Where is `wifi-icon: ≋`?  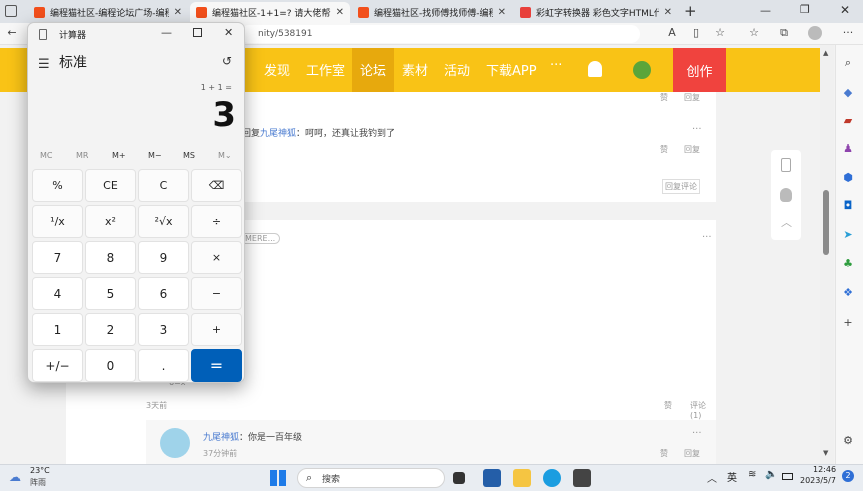
wifi-icon: ≋ is located at coordinates (752, 474).